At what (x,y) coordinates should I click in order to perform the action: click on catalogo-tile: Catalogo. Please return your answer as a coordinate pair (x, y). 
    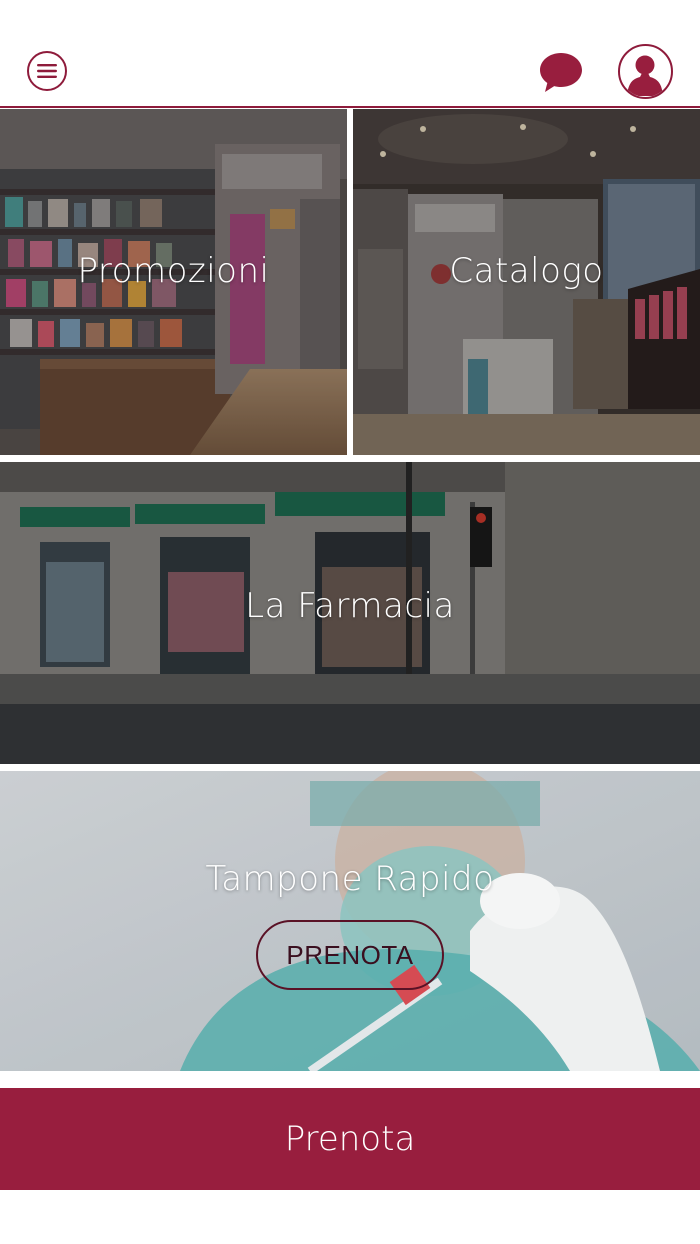
    Looking at the image, I should click on (526, 282).